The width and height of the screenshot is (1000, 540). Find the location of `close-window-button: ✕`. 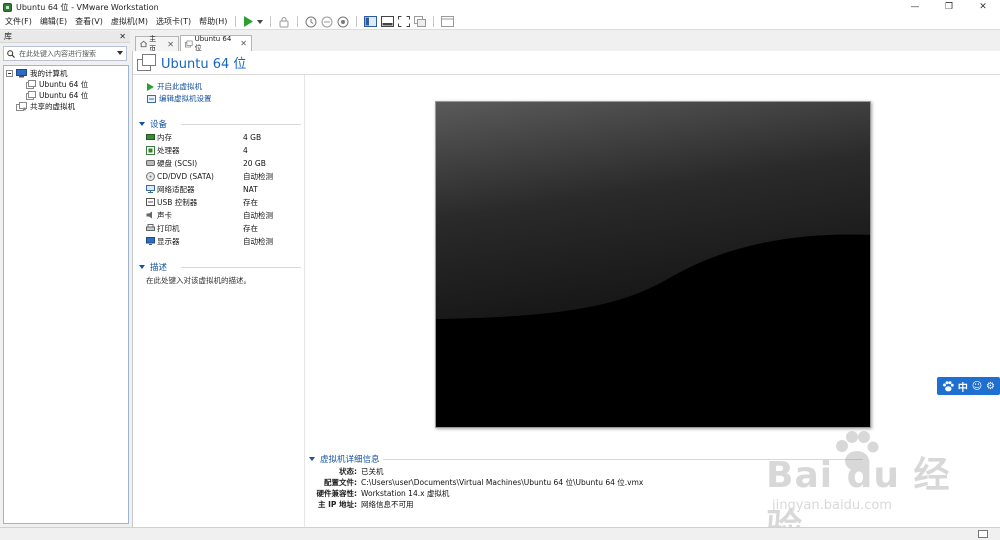

close-window-button: ✕ is located at coordinates (983, 7).